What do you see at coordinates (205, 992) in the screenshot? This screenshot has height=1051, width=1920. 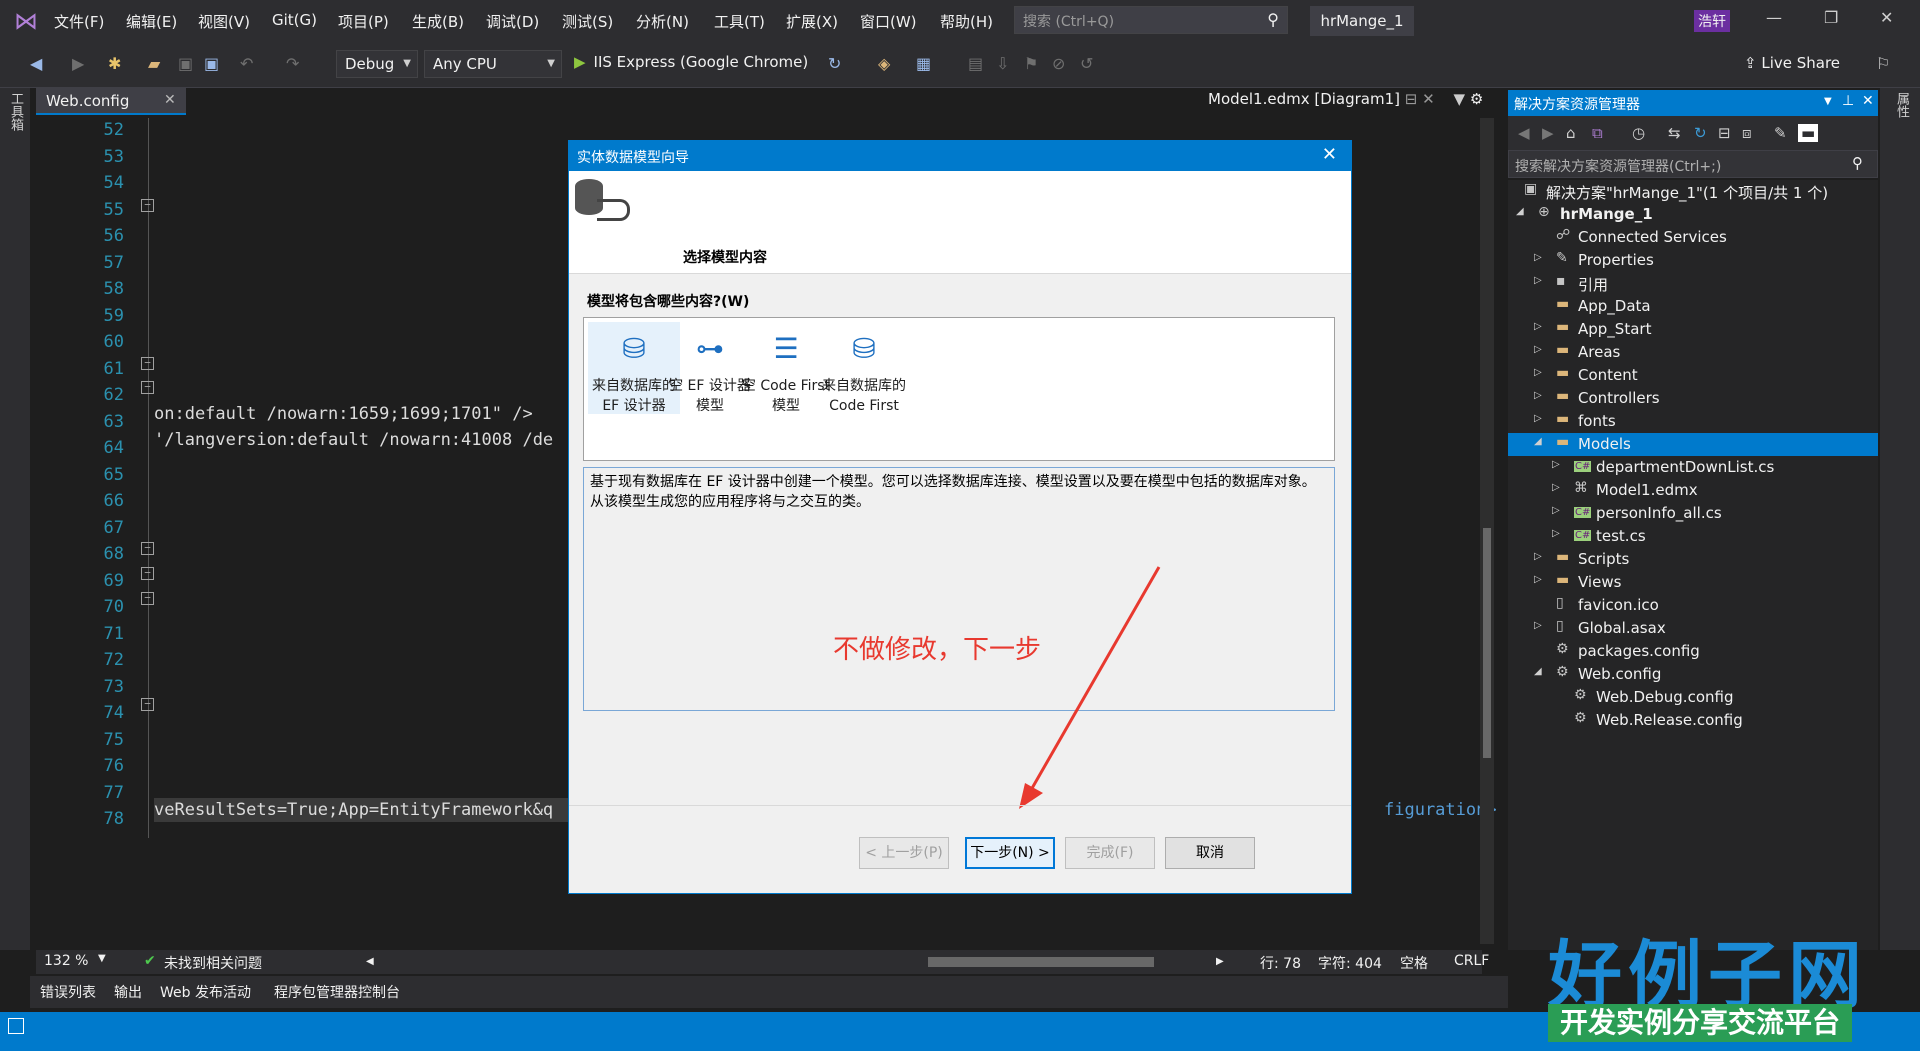 I see `tab-web-publish: Web 发布活动` at bounding box center [205, 992].